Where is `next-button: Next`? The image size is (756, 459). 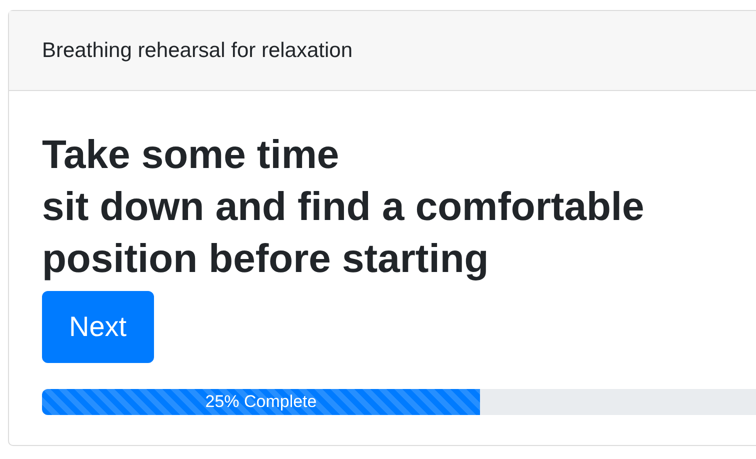 next-button: Next is located at coordinates (98, 327).